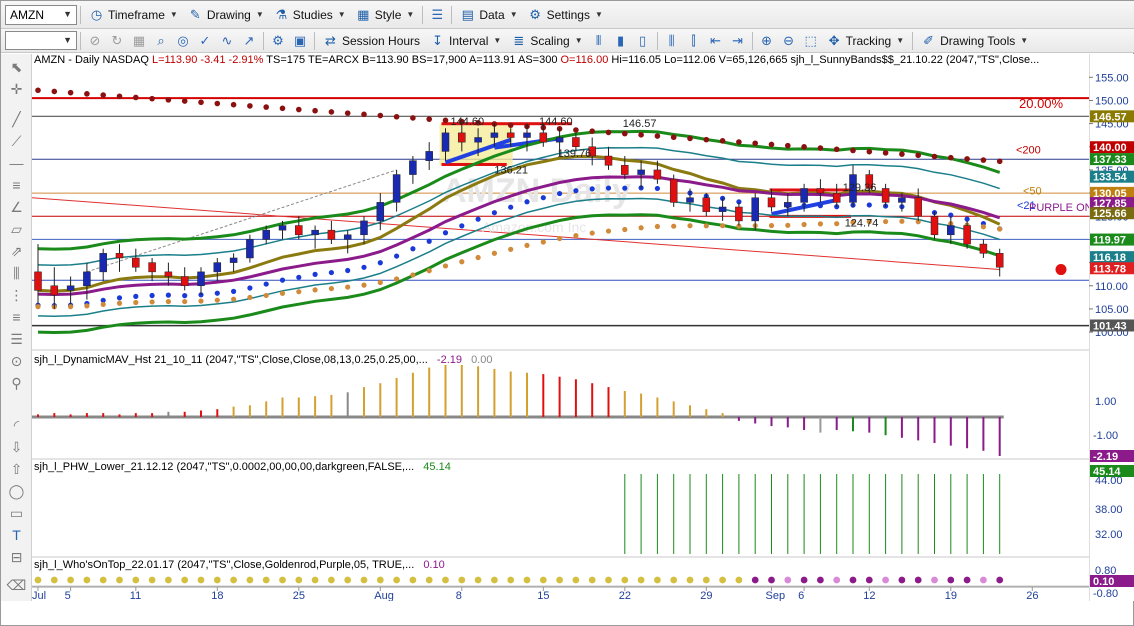 The width and height of the screenshot is (1134, 626). Describe the element at coordinates (643, 41) in the screenshot. I see `hollow-candle-icon: ▯` at that location.